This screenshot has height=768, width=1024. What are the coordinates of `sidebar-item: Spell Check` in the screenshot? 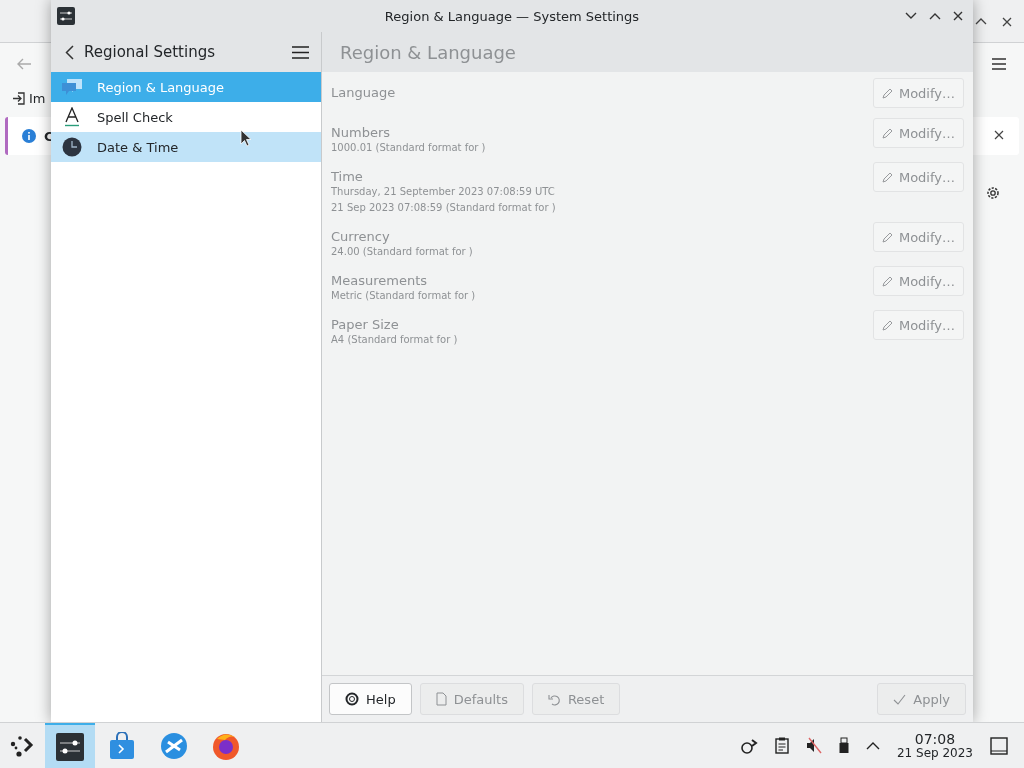 It's located at (186, 117).